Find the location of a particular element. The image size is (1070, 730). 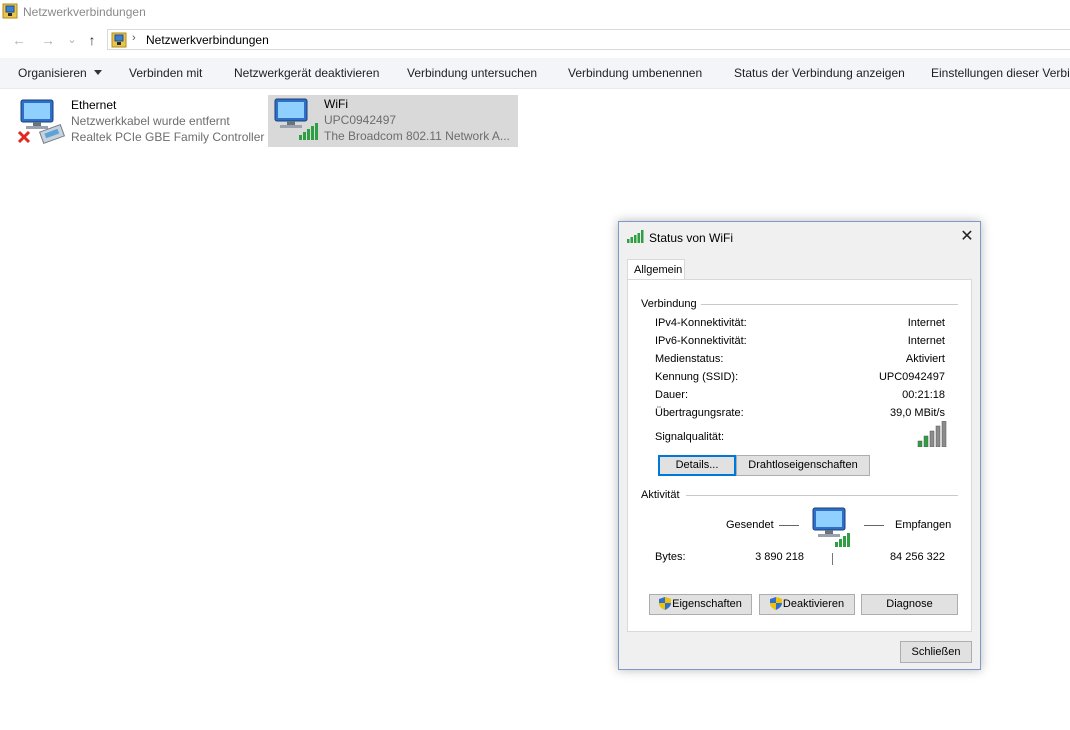

tab-label: Allgemein is located at coordinates (658, 270).